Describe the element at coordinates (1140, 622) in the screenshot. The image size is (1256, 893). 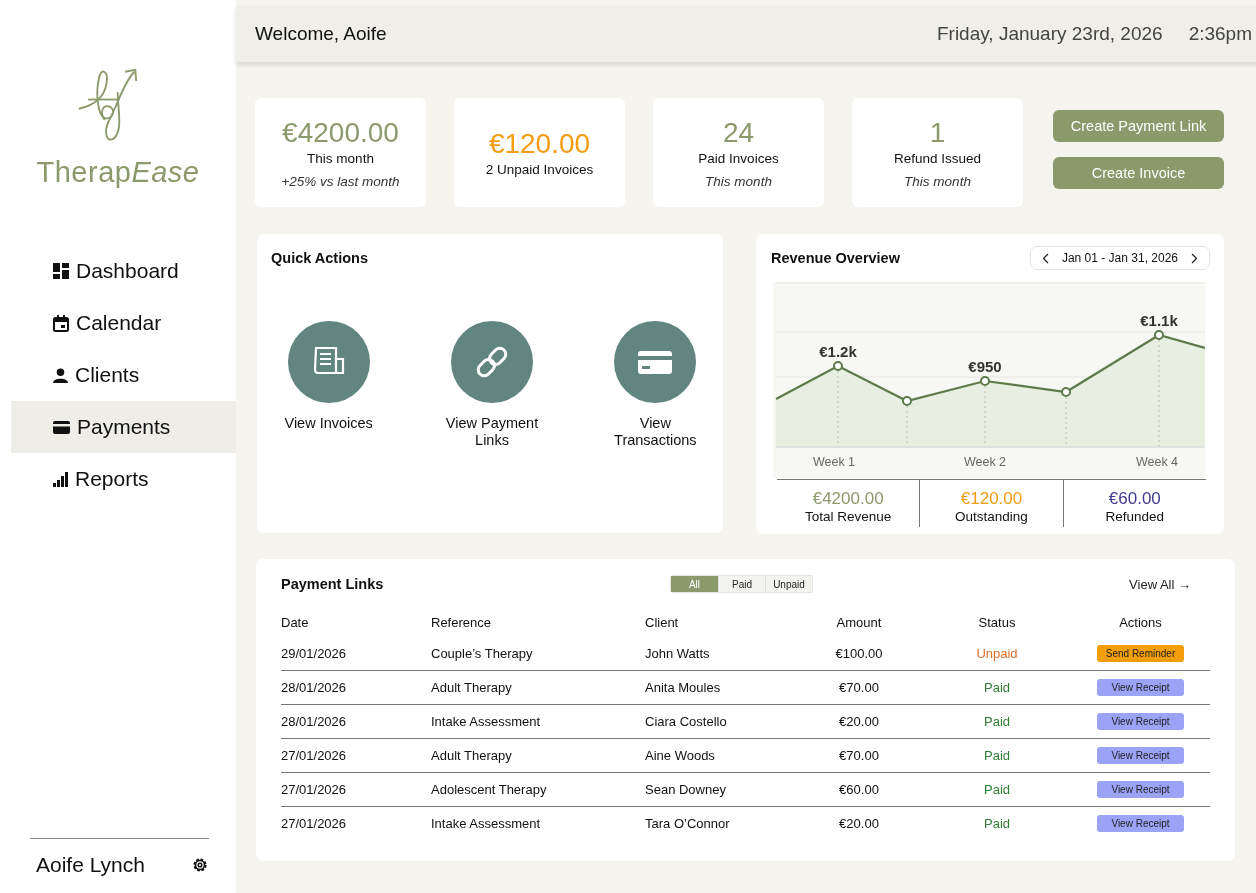
I see `column-header: Actions` at that location.